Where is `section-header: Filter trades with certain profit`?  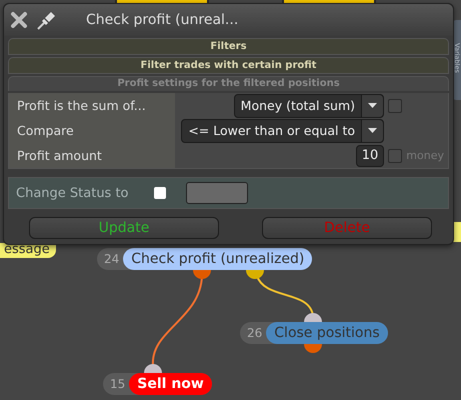 section-header: Filter trades with certain profit is located at coordinates (228, 65).